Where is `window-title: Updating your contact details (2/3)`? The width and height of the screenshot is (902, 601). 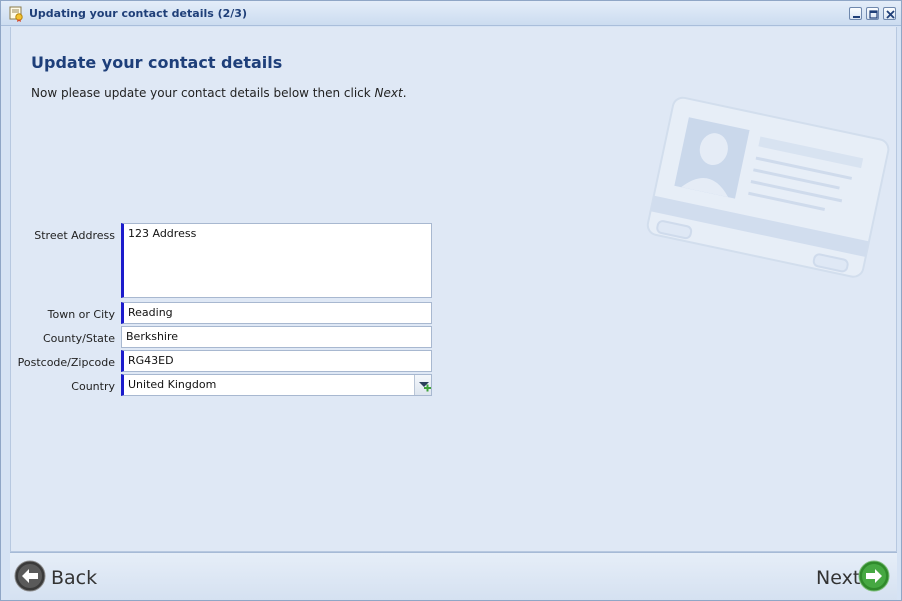
window-title: Updating your contact details (2/3) is located at coordinates (138, 13).